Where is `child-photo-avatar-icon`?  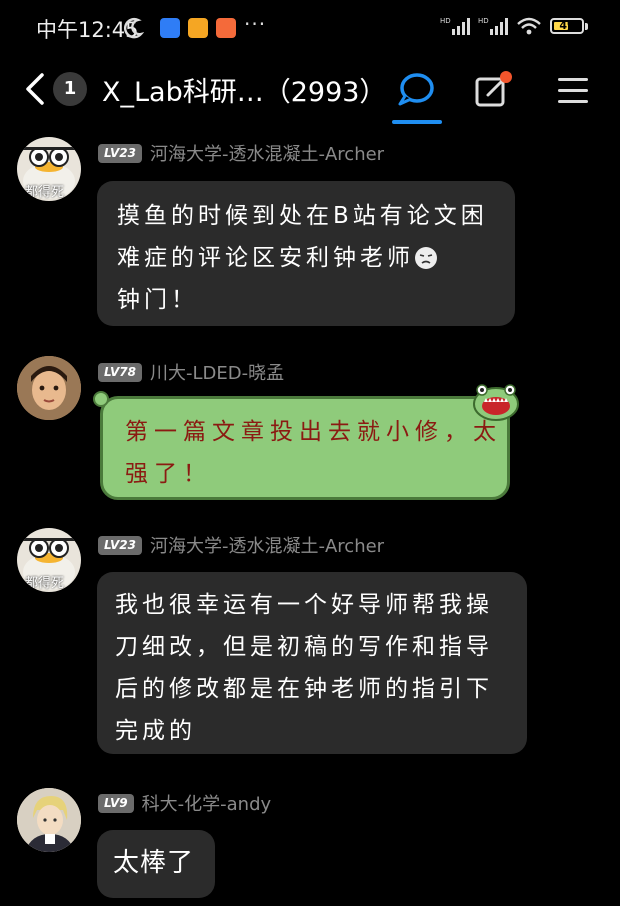
child-photo-avatar-icon is located at coordinates (49, 388).